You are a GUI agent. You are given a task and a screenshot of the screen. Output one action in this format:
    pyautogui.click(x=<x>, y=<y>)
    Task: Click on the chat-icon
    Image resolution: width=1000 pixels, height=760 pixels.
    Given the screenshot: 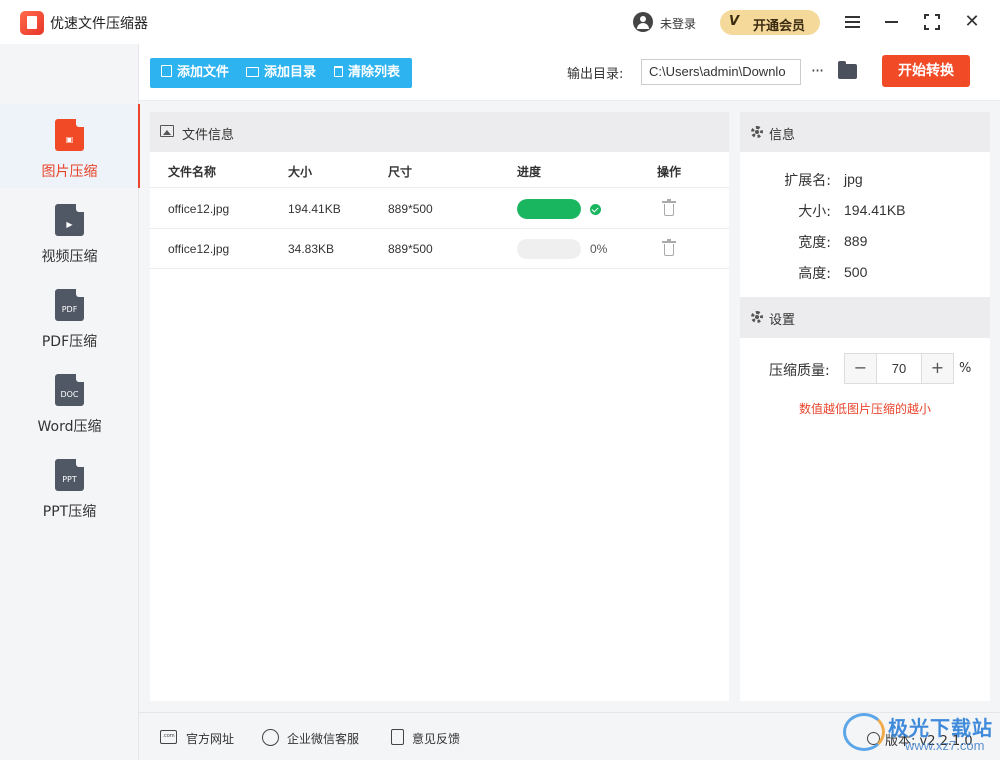 What is the action you would take?
    pyautogui.click(x=270, y=737)
    